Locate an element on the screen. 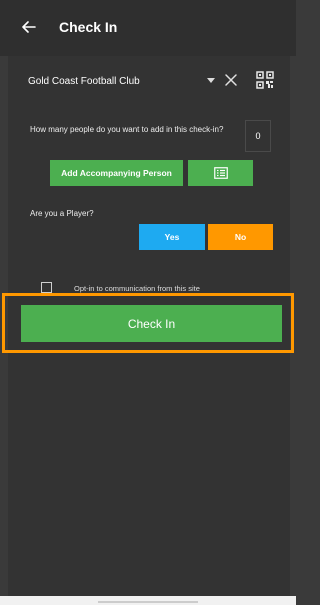 Image resolution: width=320 pixels, height=605 pixels. clear-button is located at coordinates (231, 80).